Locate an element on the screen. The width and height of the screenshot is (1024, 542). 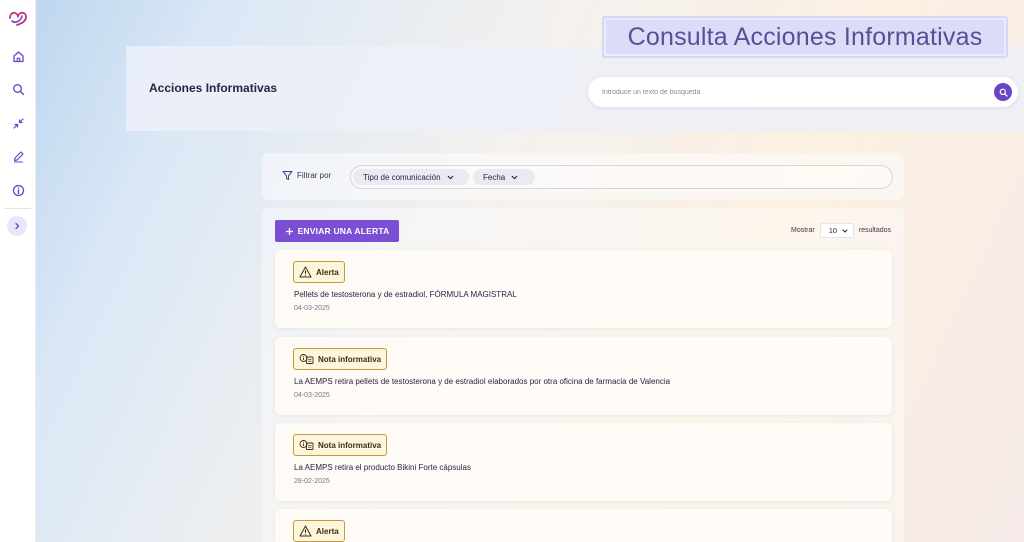
sidebar-expand-button is located at coordinates (17, 226).